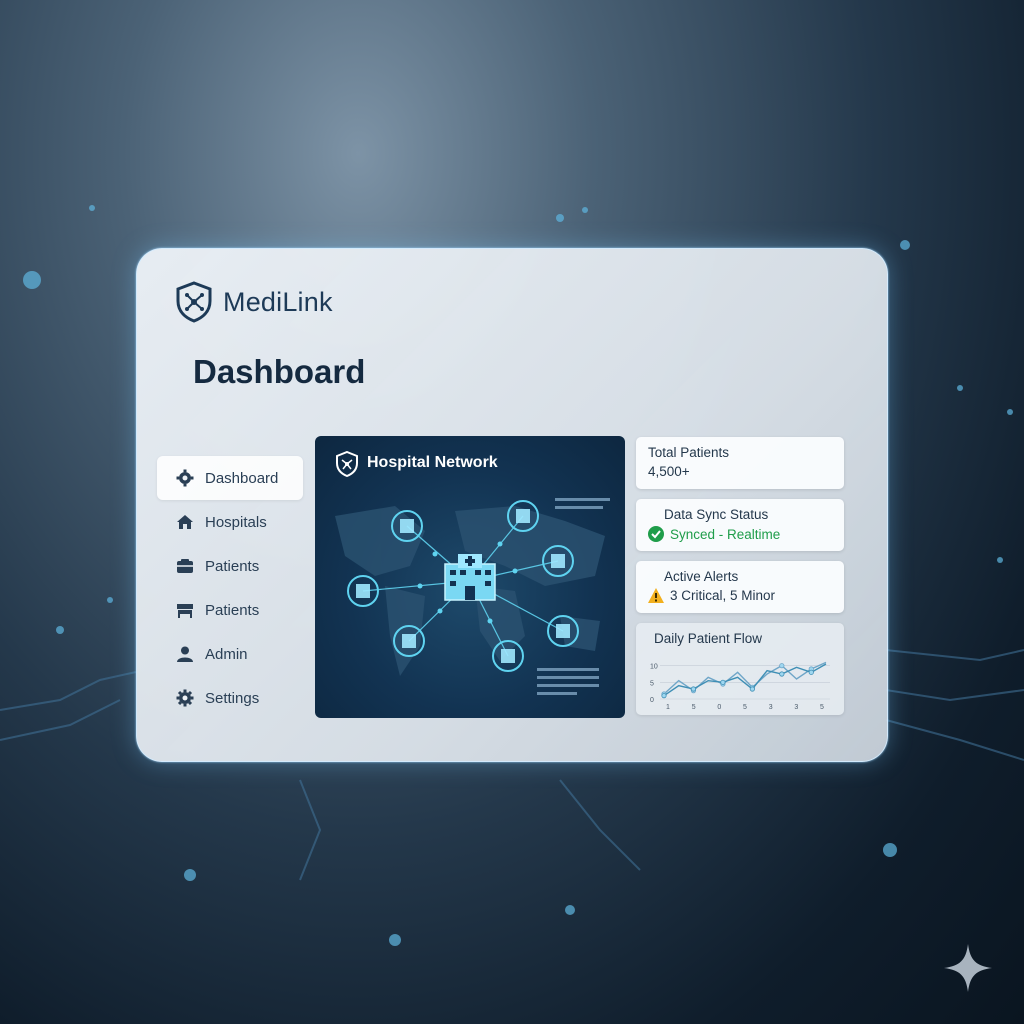  I want to click on x-tick-label: 1, so click(668, 707).